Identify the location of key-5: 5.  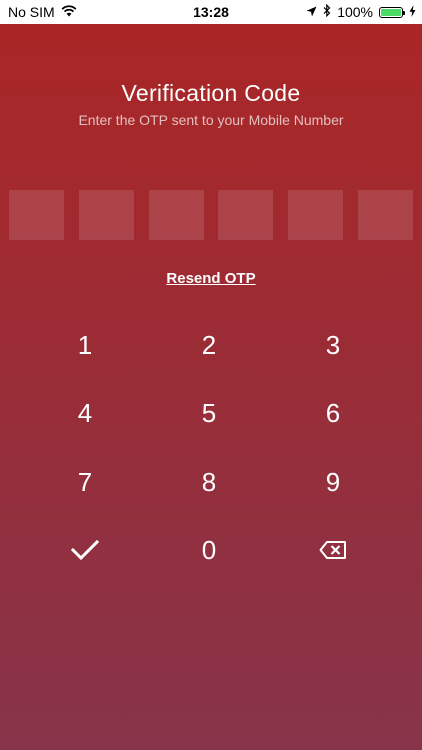
(209, 413).